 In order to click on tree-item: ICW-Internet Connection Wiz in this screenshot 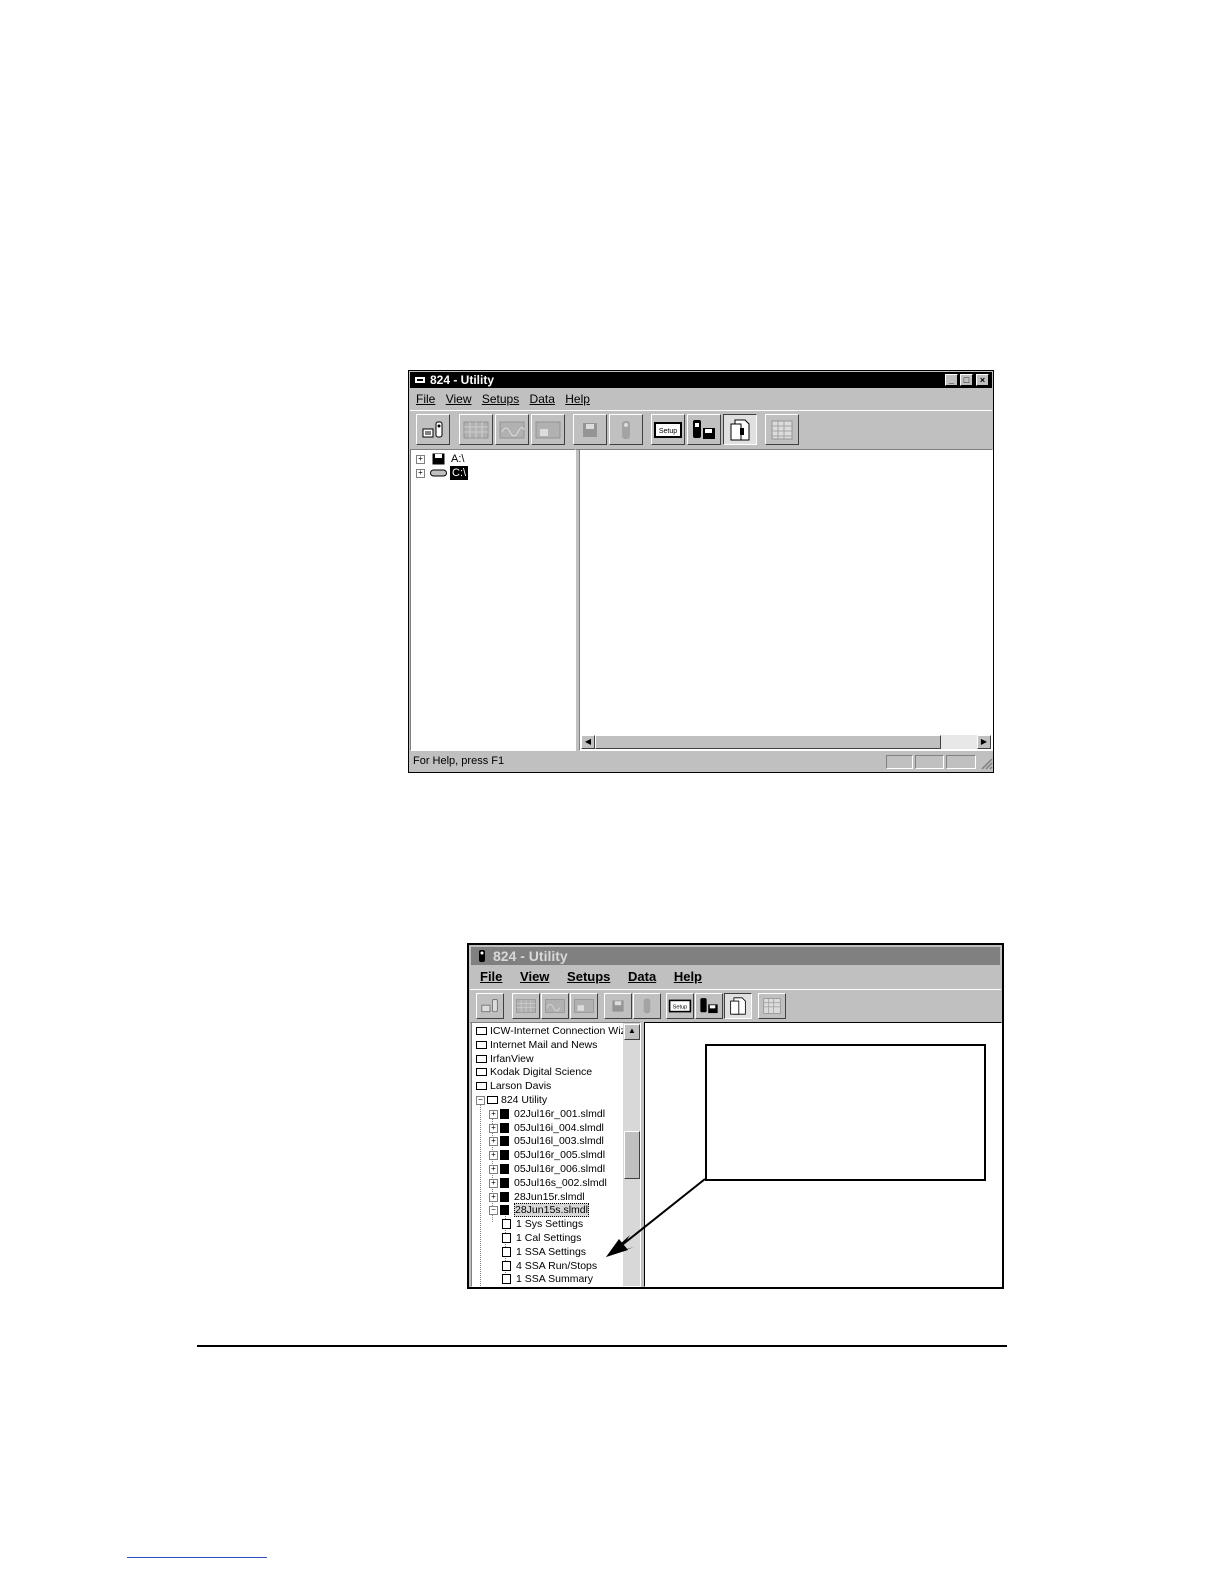, I will do `click(549, 1031)`.